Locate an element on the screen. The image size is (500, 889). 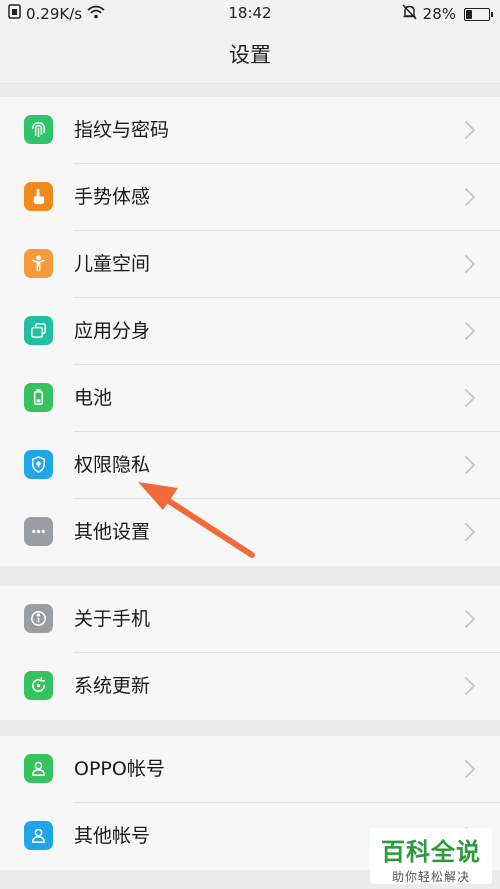
settings-item-label: 手势体感 is located at coordinates (112, 197).